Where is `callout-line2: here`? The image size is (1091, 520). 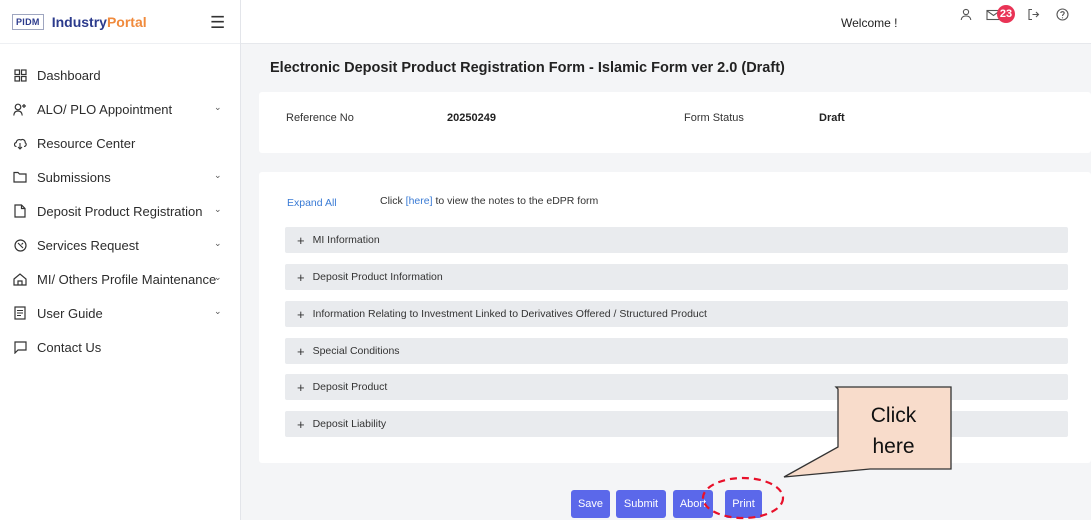
callout-line2: here is located at coordinates (893, 446).